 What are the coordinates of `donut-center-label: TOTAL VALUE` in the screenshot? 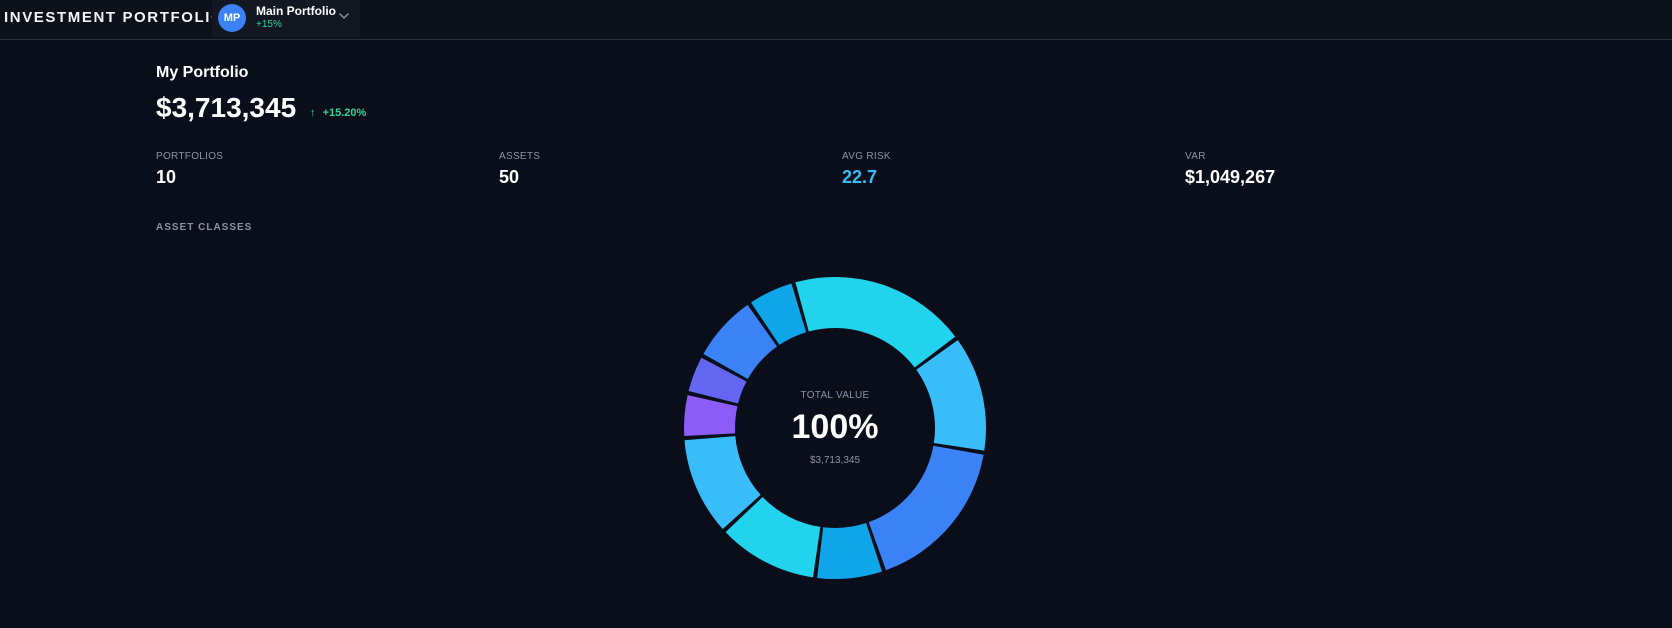 It's located at (835, 395).